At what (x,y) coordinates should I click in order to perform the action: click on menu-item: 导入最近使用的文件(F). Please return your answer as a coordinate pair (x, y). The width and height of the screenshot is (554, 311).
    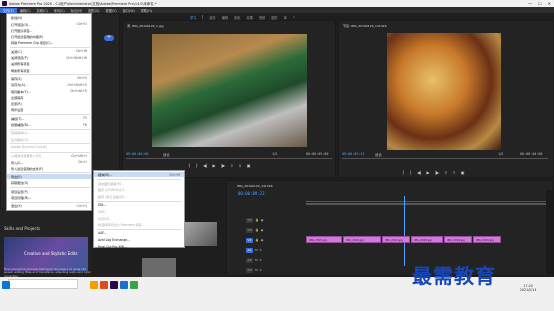
    Looking at the image, I should click on (49, 169).